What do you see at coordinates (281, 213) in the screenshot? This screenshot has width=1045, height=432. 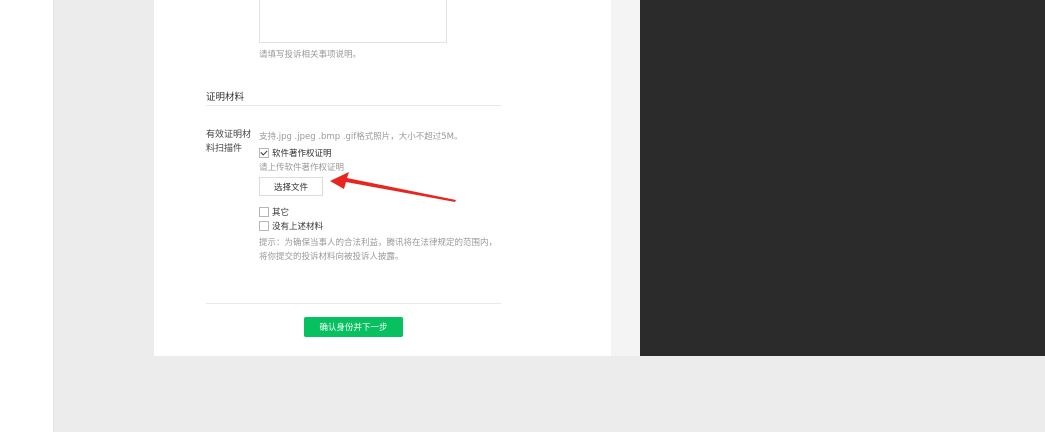 I see `option-label: 其它` at bounding box center [281, 213].